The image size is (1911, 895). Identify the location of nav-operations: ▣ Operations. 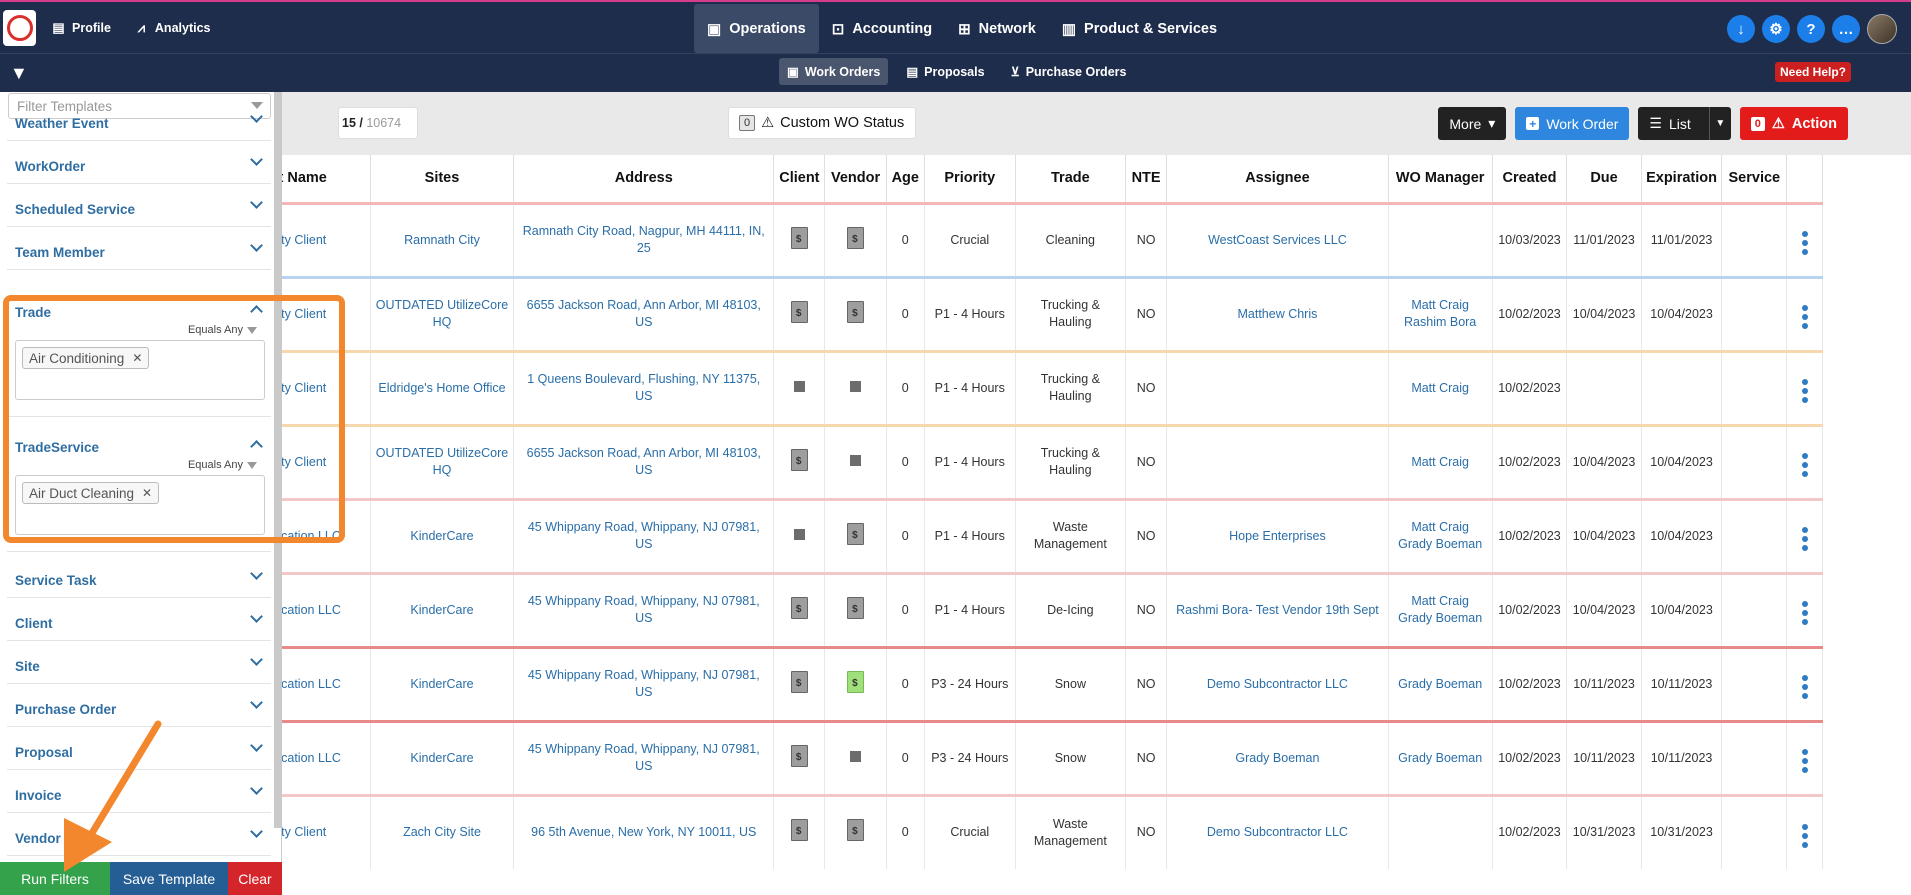
(756, 28).